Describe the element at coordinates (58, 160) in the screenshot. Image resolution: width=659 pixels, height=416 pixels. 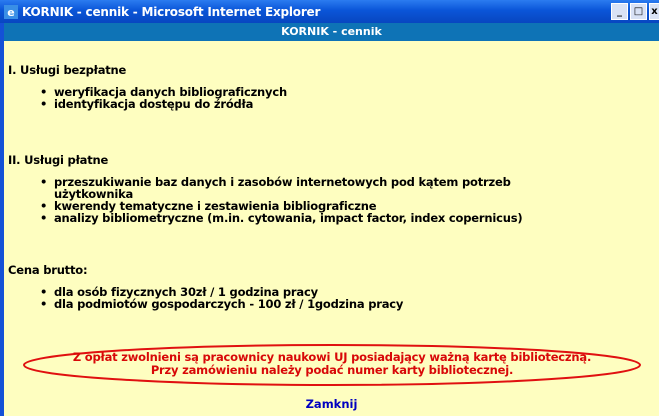
I see `section-title: II. Usługi płatne` at that location.